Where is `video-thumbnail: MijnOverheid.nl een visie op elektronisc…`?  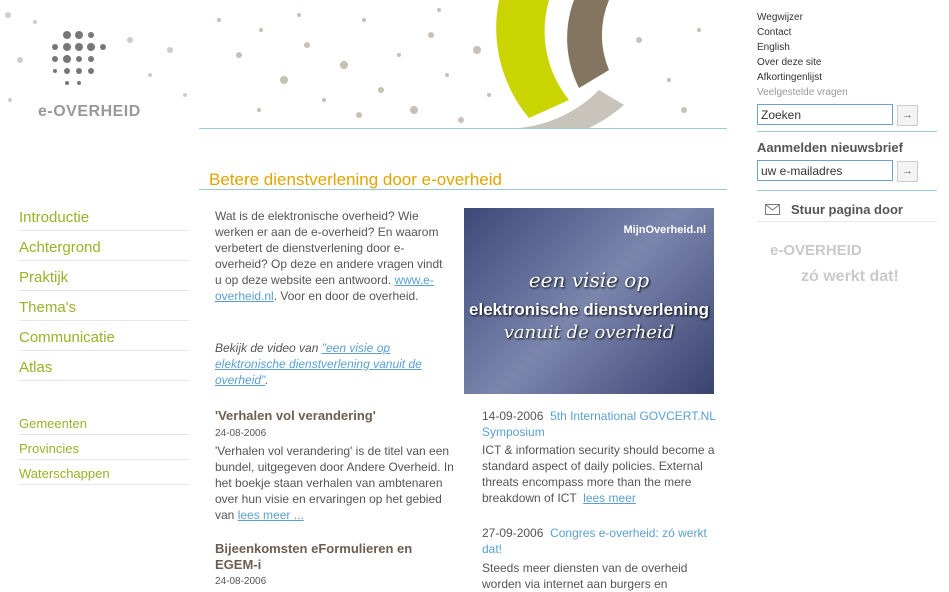
video-thumbnail: MijnOverheid.nl een visie op elektronisc… is located at coordinates (589, 301).